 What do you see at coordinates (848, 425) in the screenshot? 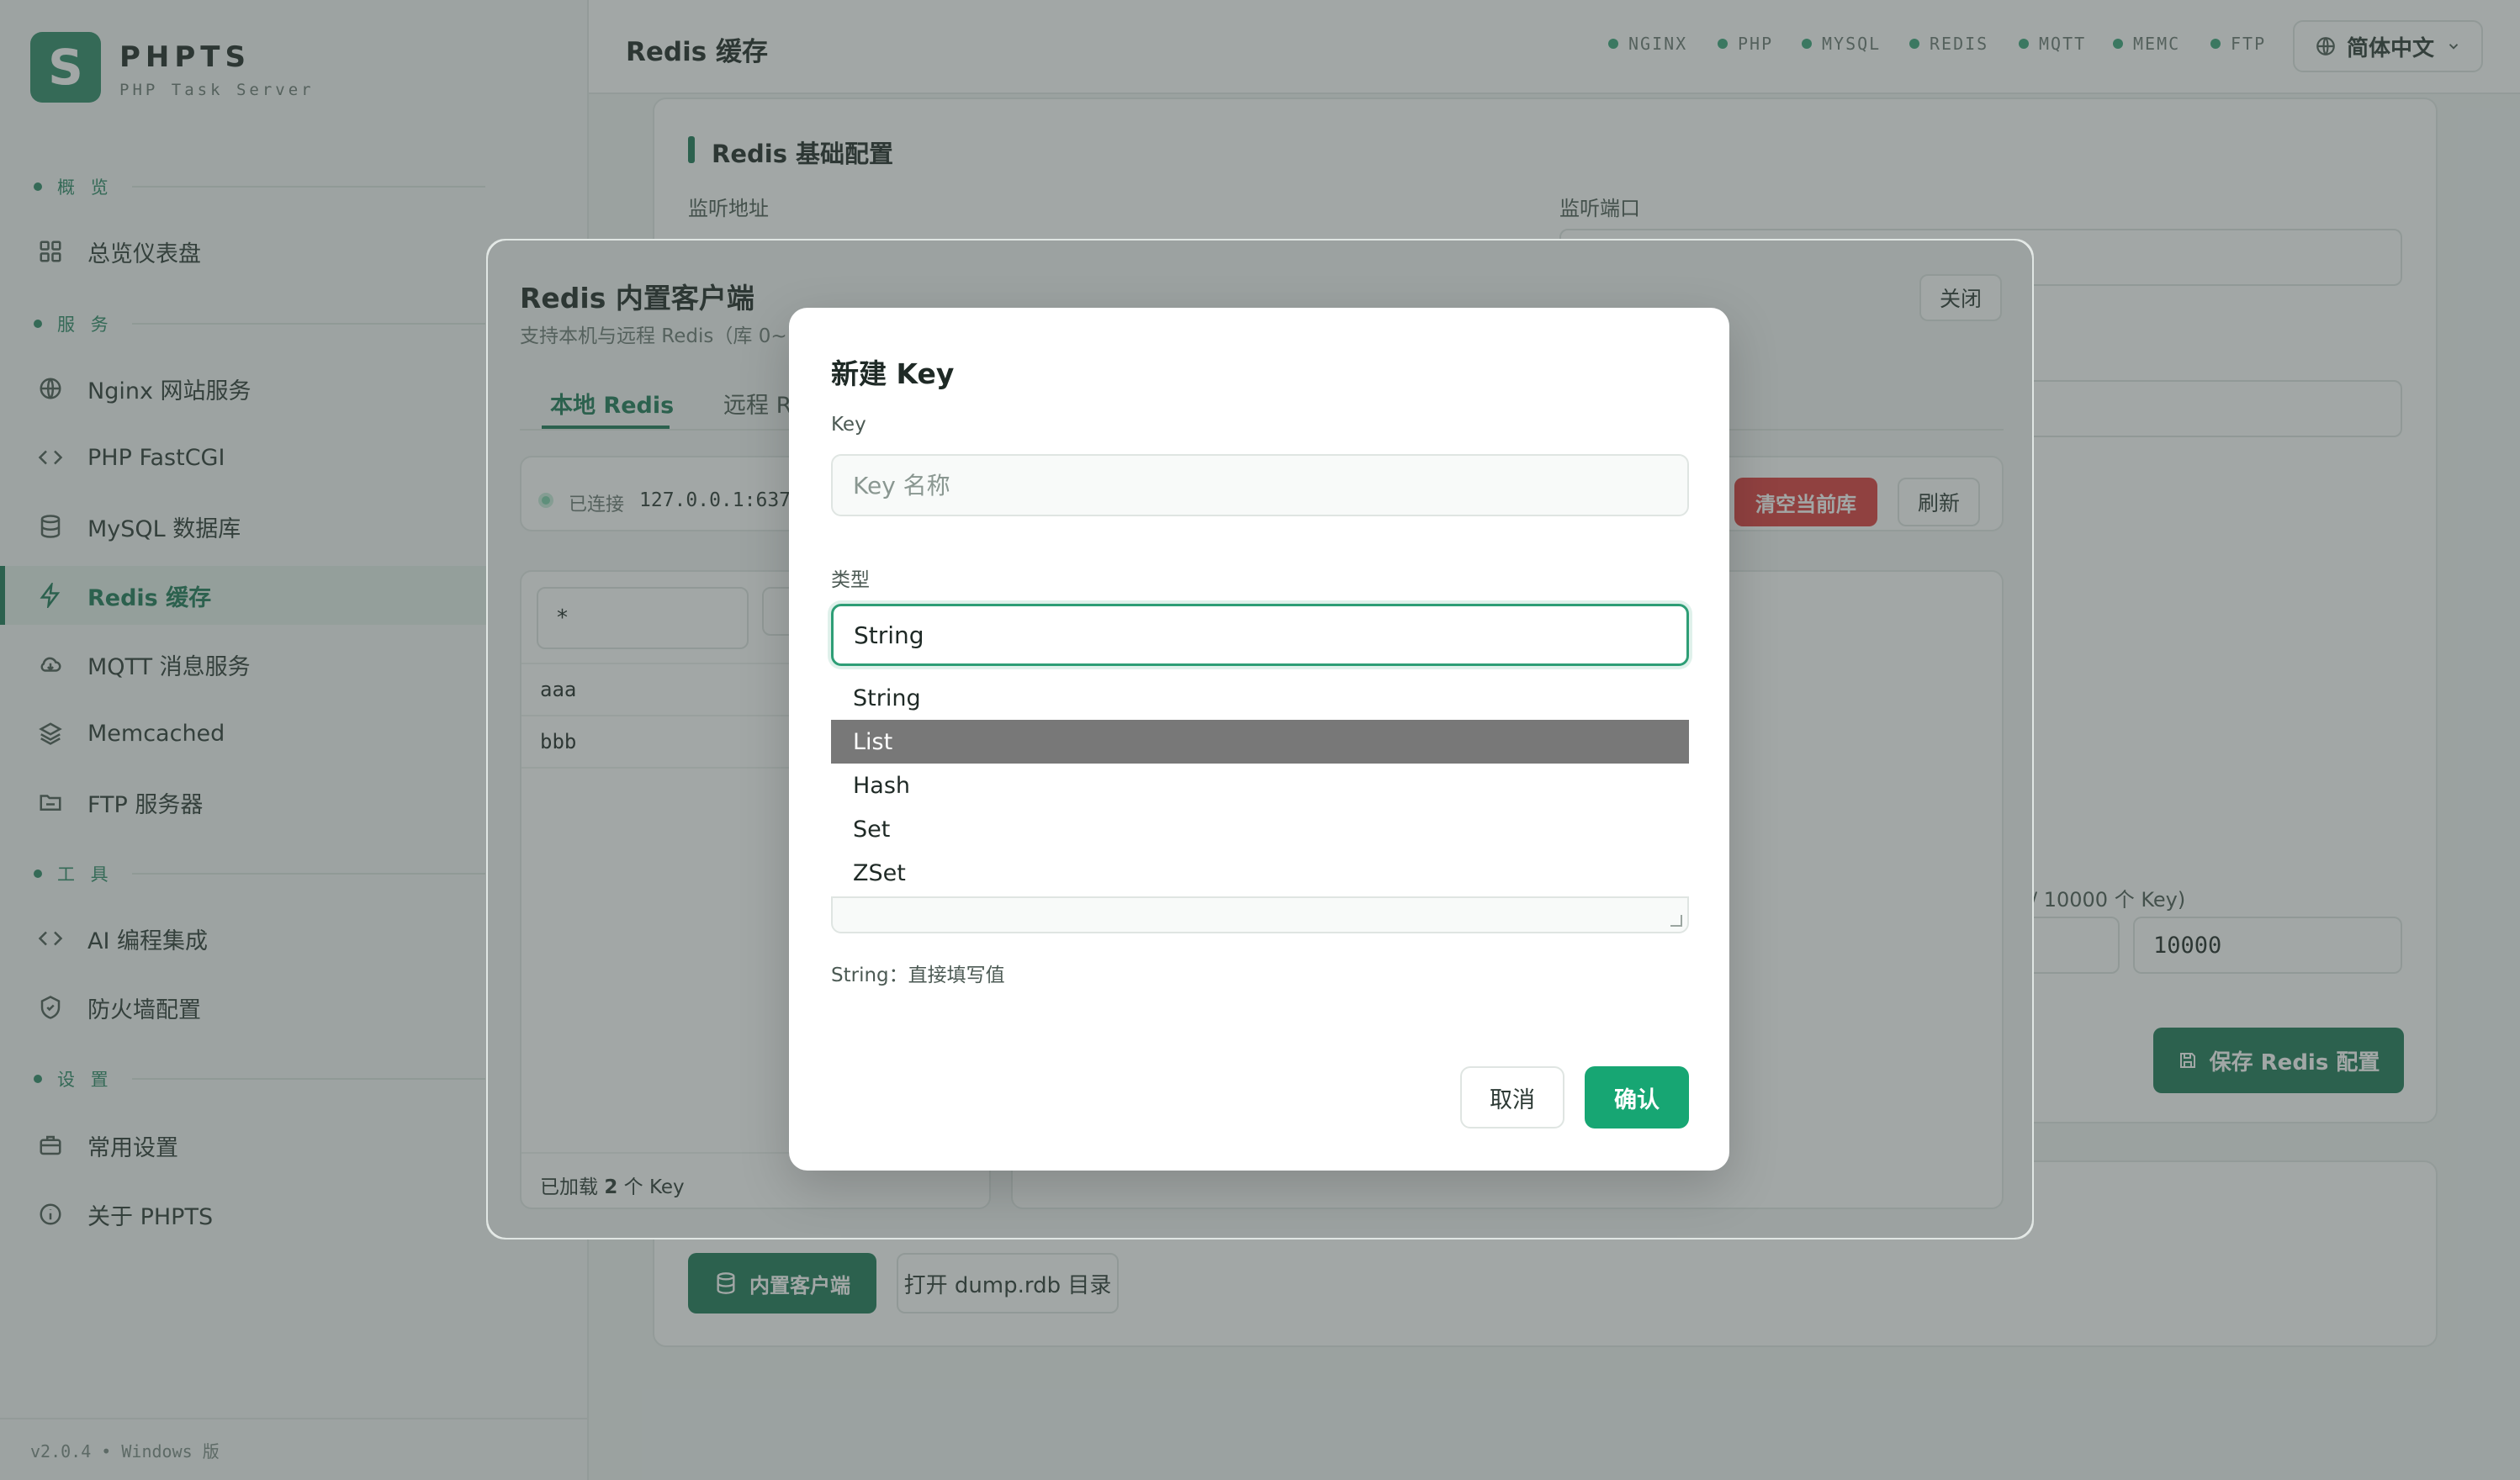
I see `key-label: Key` at bounding box center [848, 425].